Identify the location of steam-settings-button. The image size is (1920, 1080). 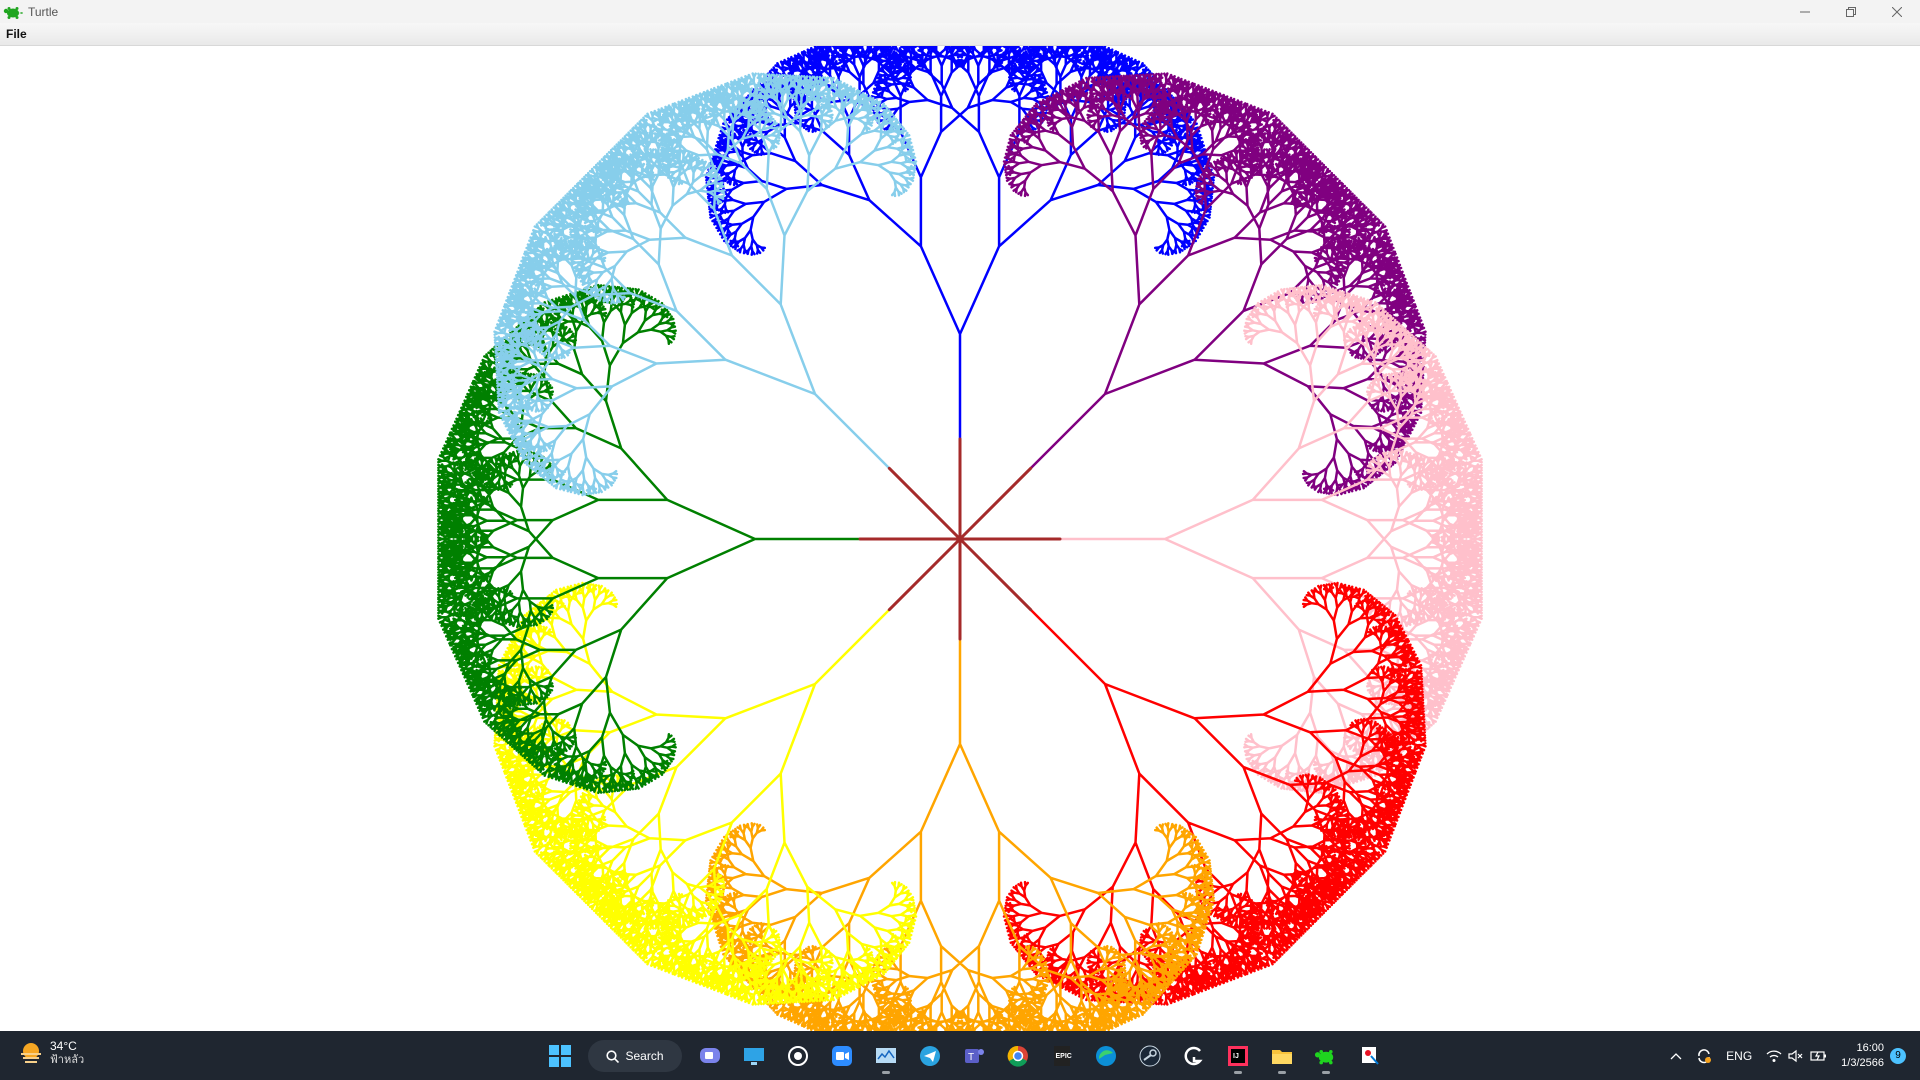
(798, 1056).